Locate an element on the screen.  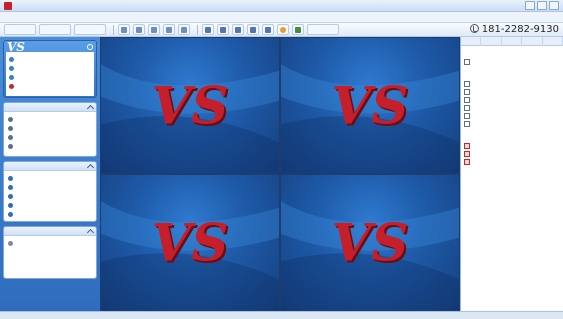
maximize-button is located at coordinates (542, 5).